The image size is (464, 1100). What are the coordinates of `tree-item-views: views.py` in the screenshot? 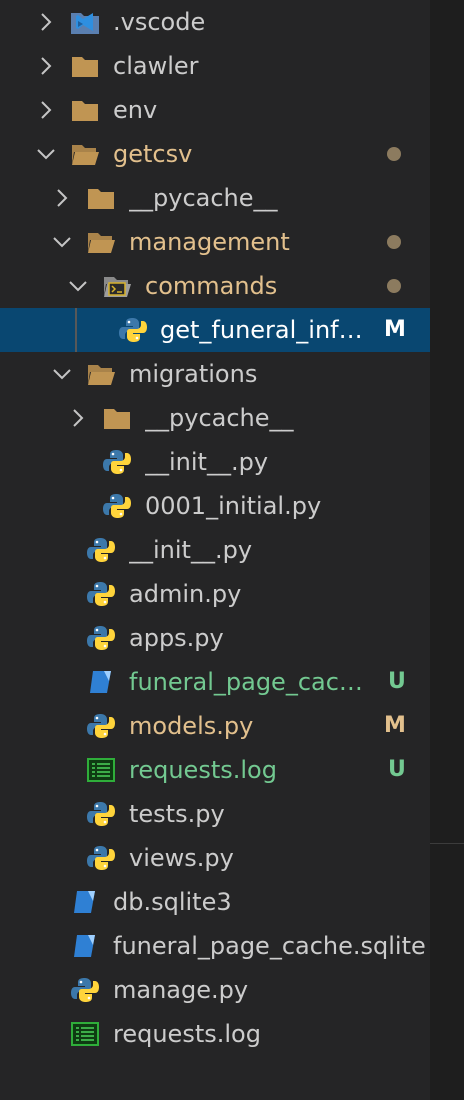 It's located at (215, 858).